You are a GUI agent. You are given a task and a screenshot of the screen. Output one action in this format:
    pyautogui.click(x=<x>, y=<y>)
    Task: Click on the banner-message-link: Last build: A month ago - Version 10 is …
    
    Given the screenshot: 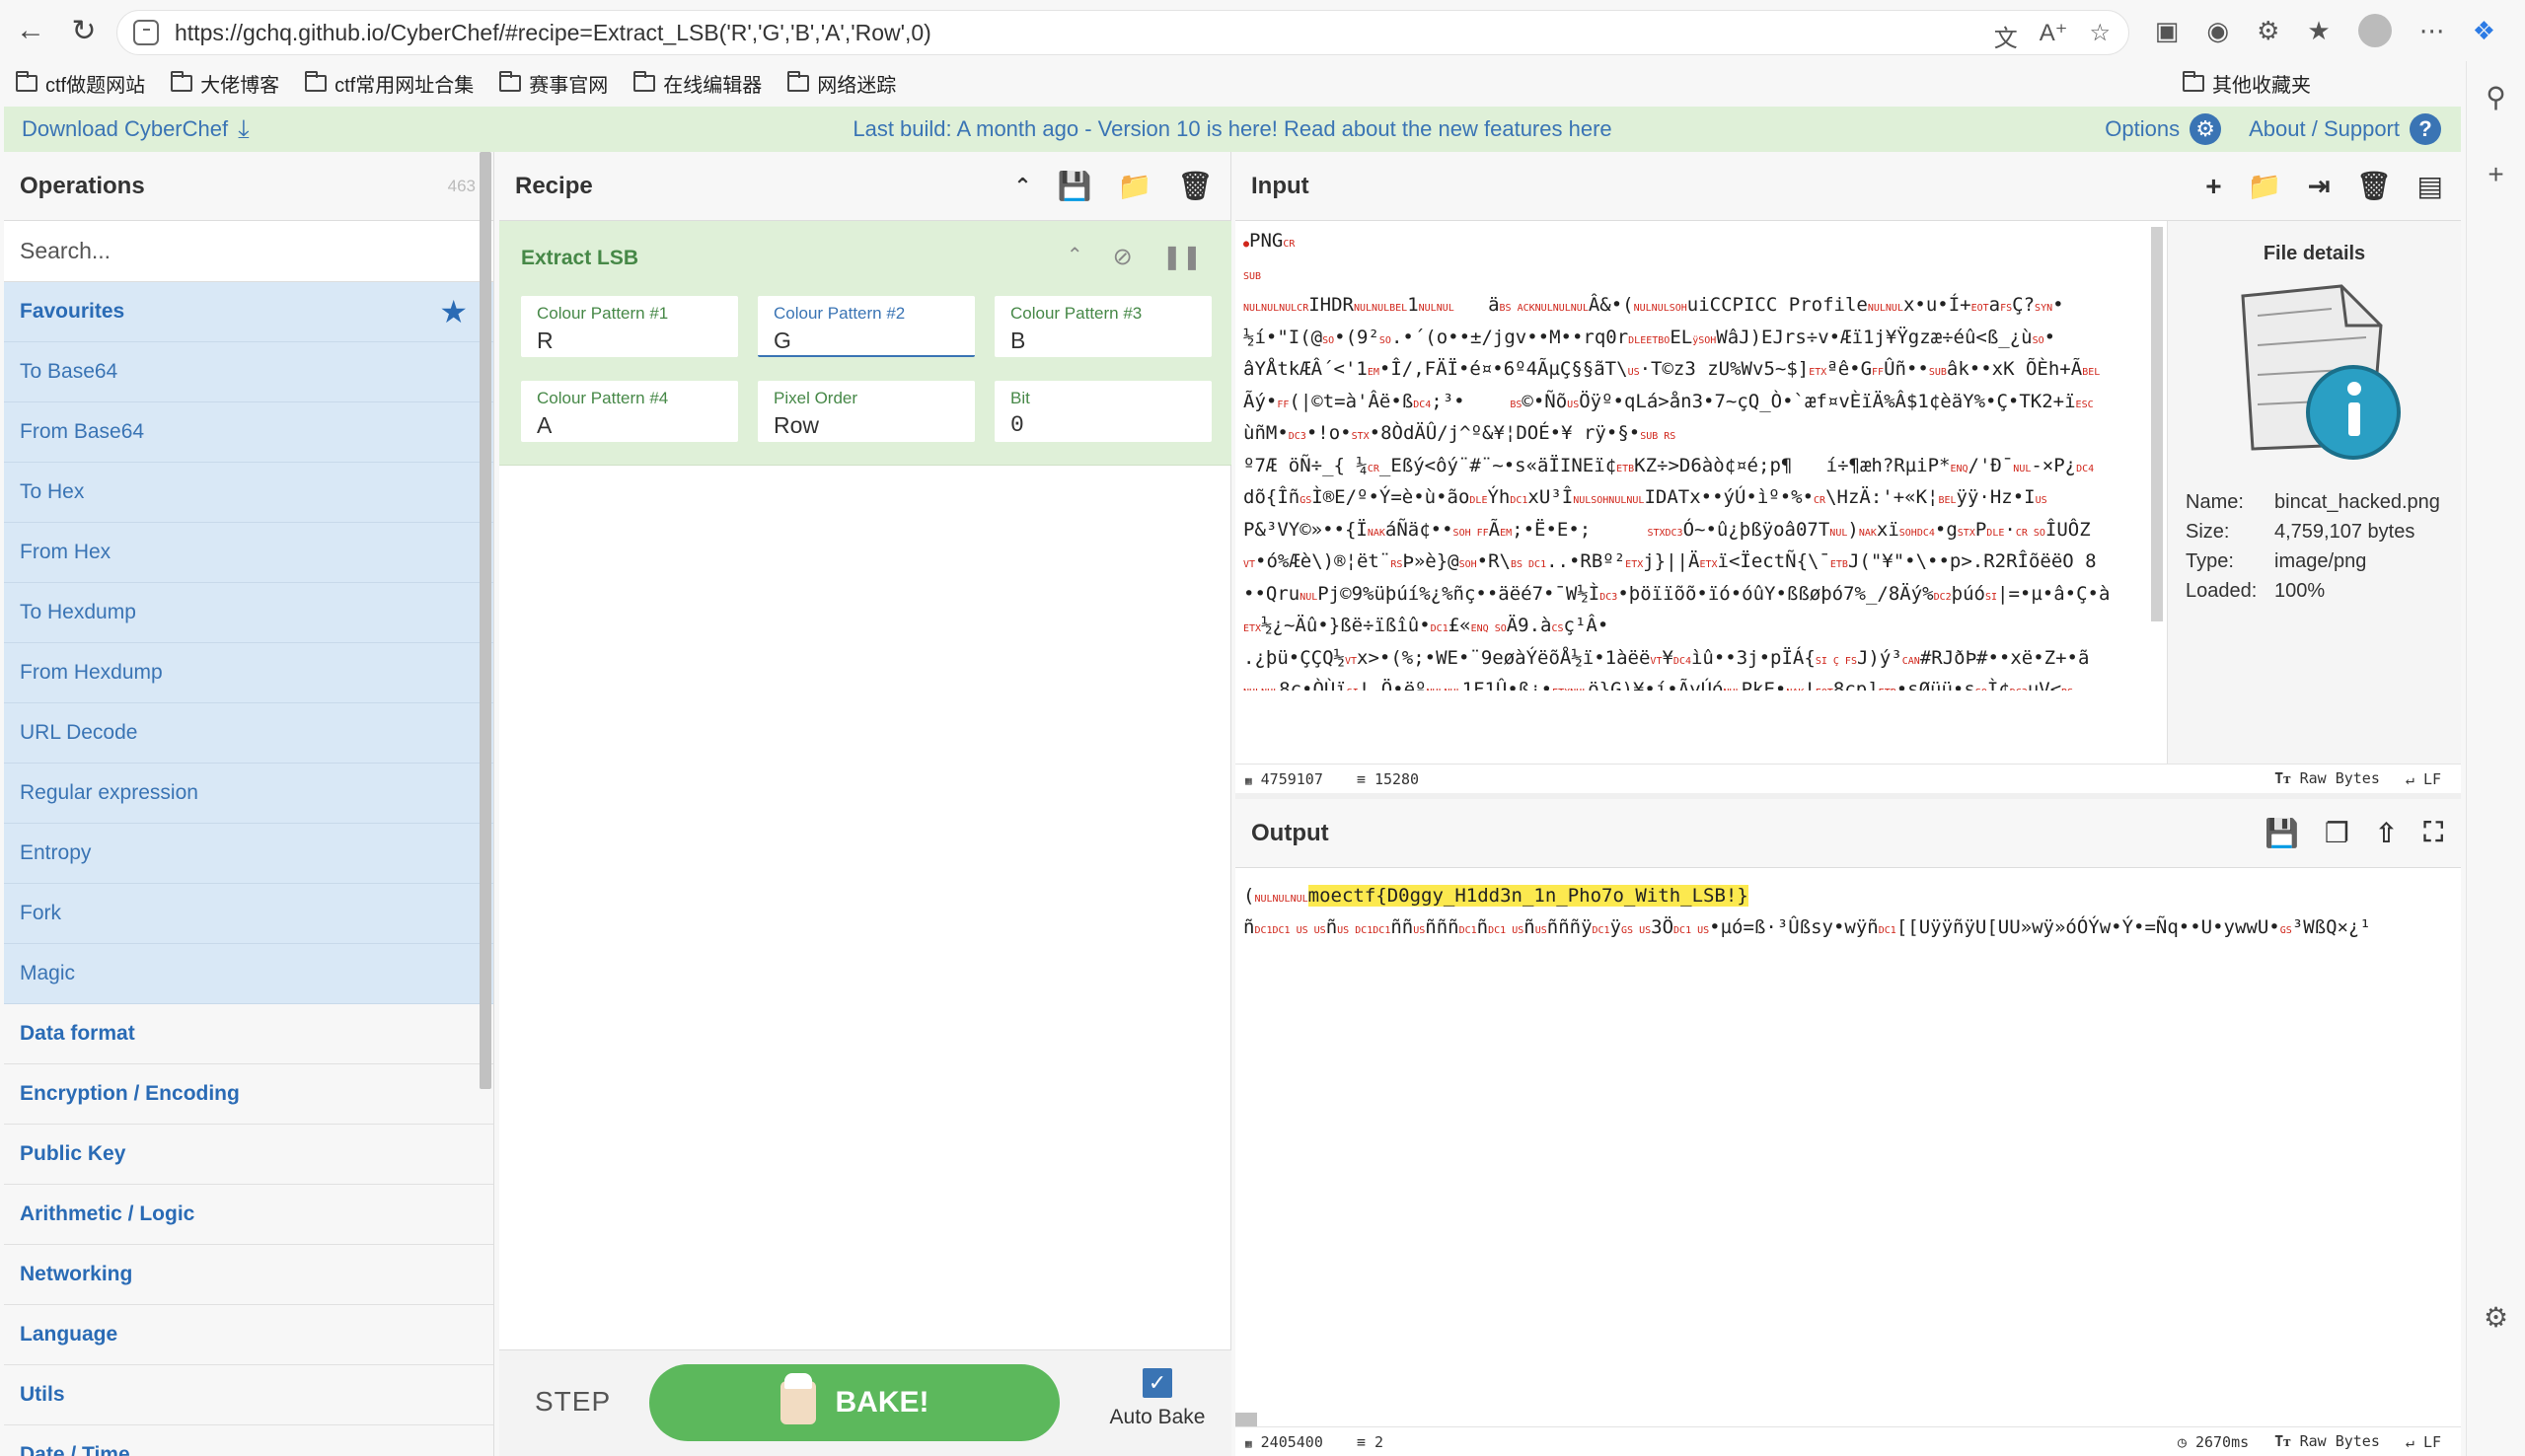 What is the action you would take?
    pyautogui.click(x=1232, y=128)
    